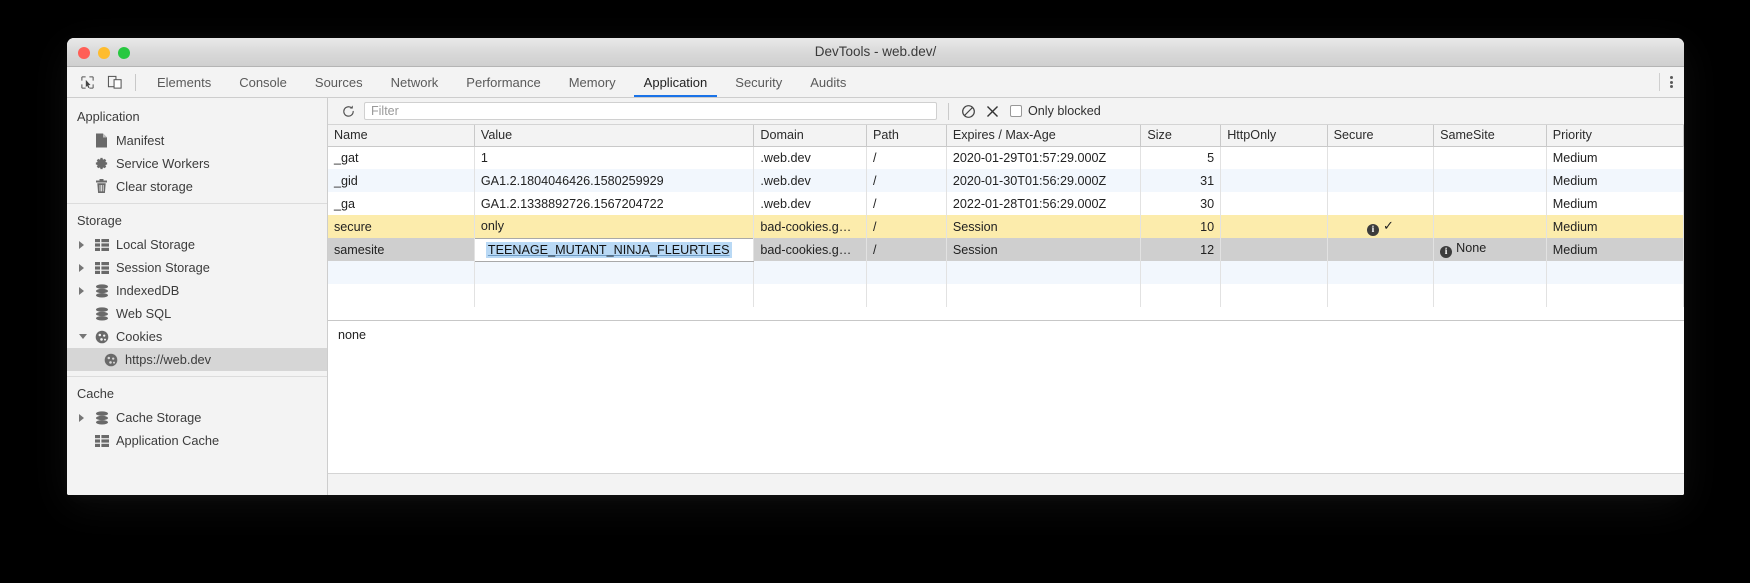 The image size is (1750, 583). I want to click on filter-input, so click(650, 111).